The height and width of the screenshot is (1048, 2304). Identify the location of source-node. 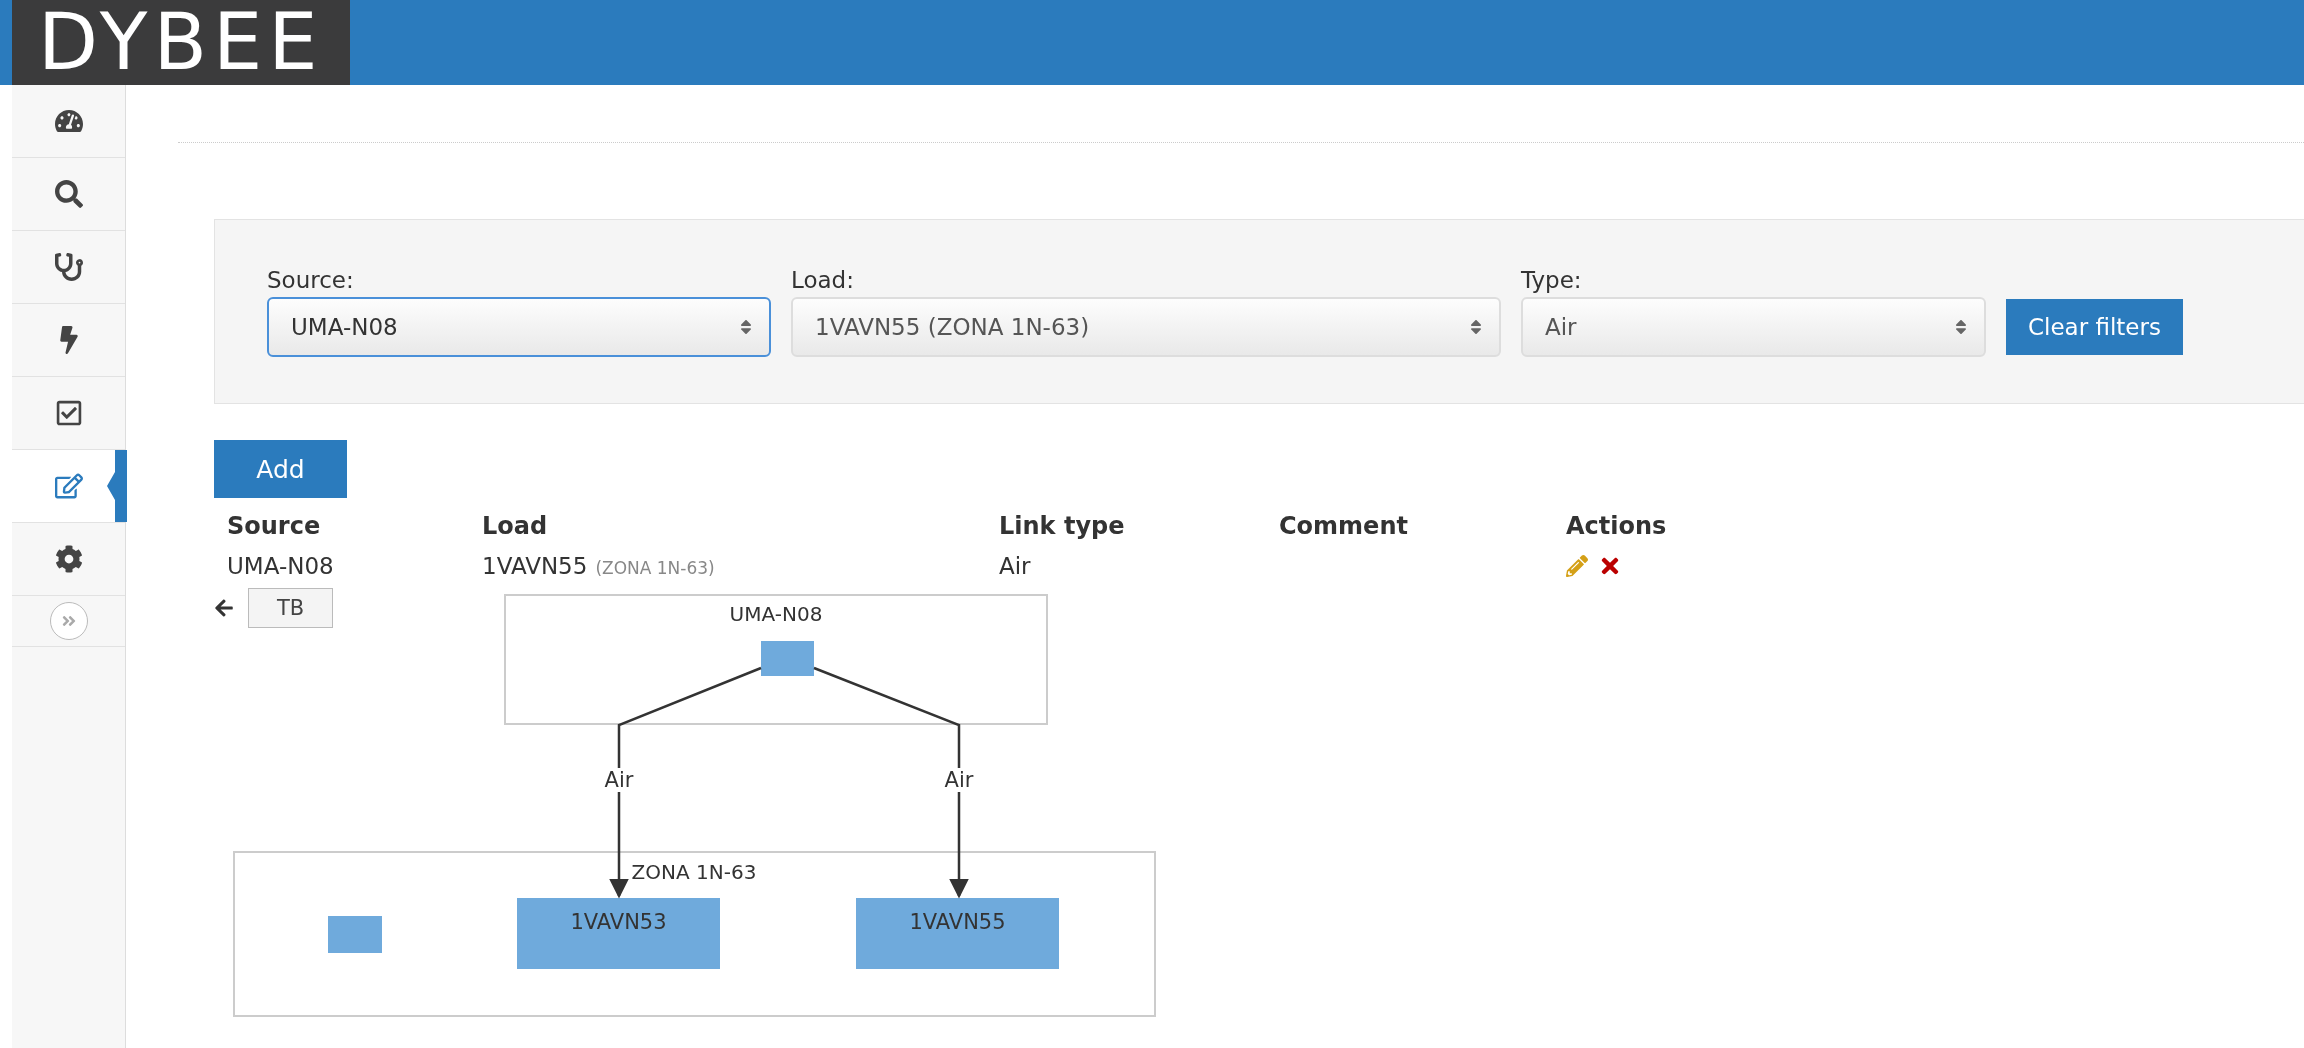
(787, 658).